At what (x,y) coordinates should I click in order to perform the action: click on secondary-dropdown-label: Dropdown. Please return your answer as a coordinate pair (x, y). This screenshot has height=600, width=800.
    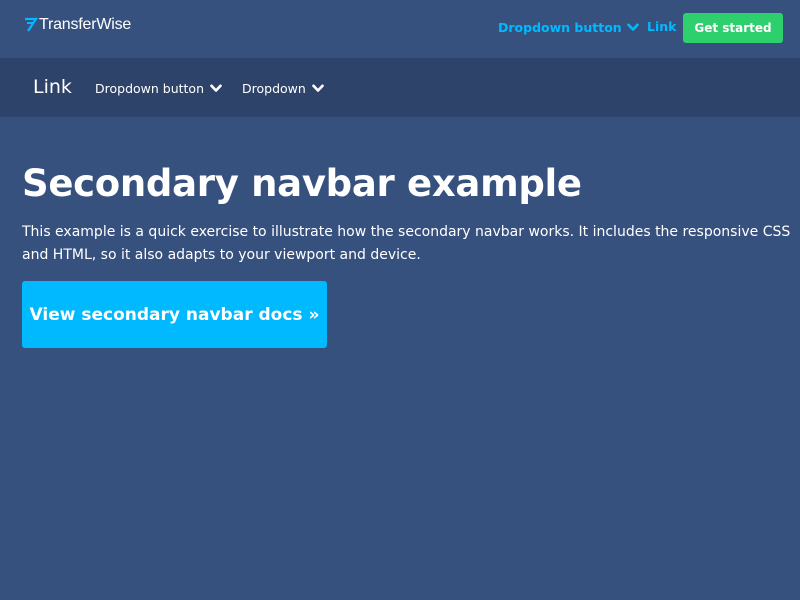
    Looking at the image, I should click on (274, 88).